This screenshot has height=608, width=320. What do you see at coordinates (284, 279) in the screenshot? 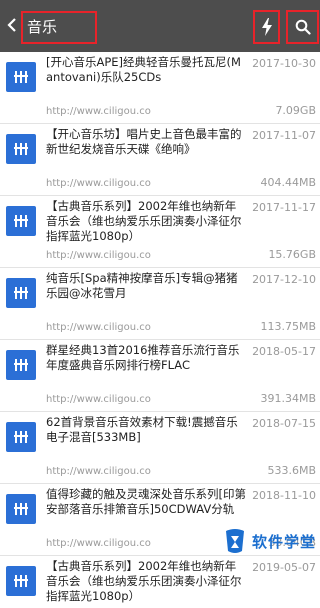
I see `result-date: 2017-12-10` at bounding box center [284, 279].